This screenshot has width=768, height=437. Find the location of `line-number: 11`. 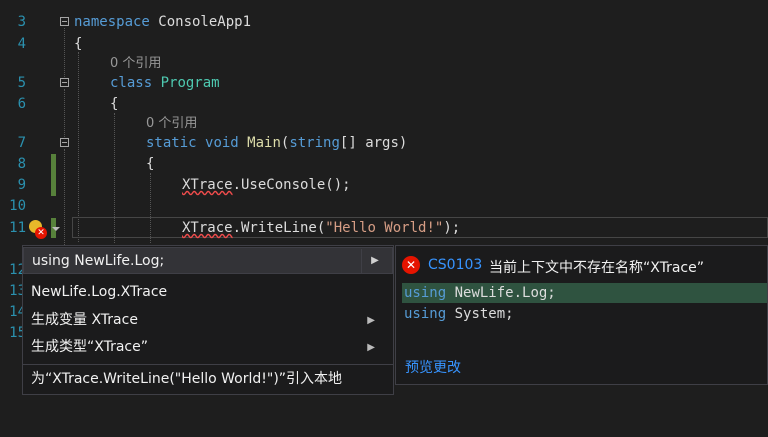

line-number: 11 is located at coordinates (17, 228).